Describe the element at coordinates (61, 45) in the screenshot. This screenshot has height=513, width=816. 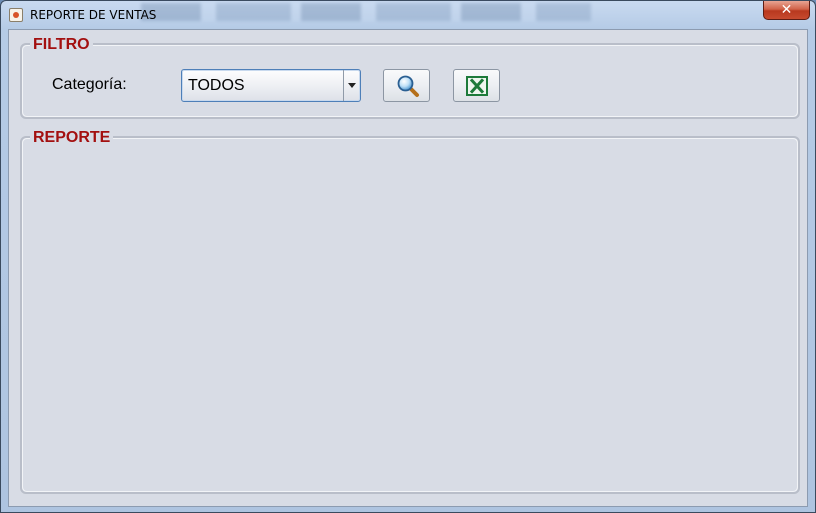
I see `filter-panel-title: FILTRO` at that location.